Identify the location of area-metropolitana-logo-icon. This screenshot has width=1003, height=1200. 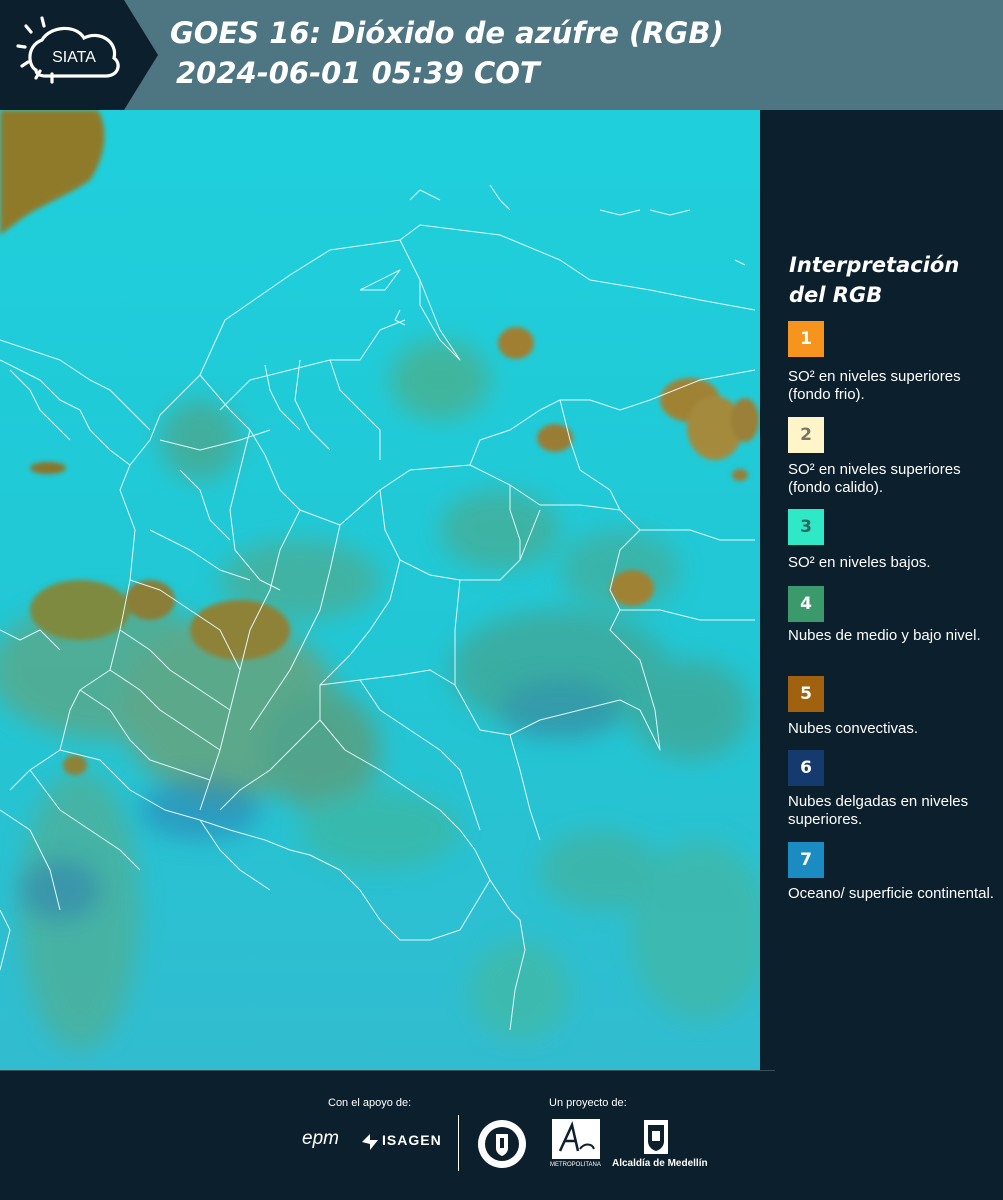
(576, 1139).